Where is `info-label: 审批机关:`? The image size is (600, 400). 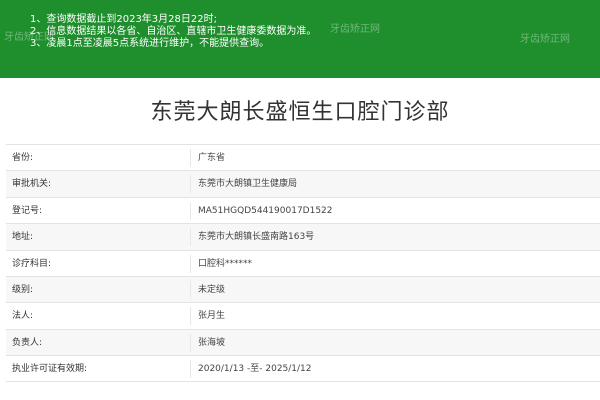
info-label: 审批机关: is located at coordinates (32, 184).